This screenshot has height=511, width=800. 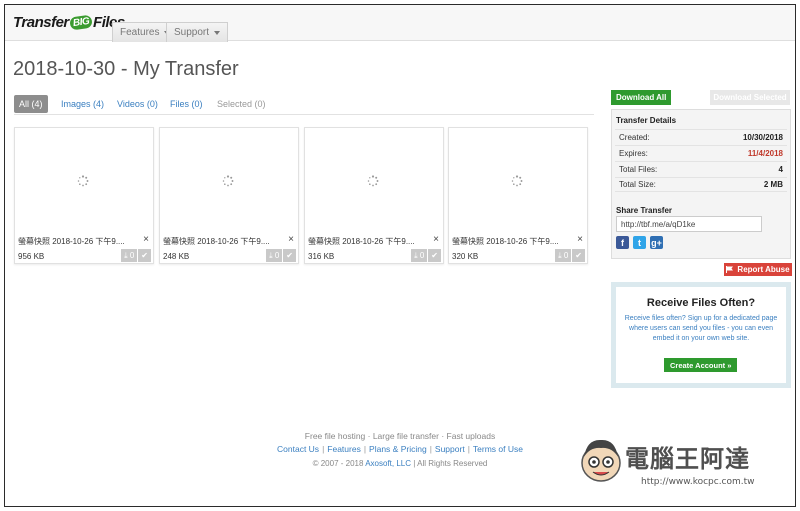 What do you see at coordinates (601, 460) in the screenshot?
I see `mascot-icon` at bounding box center [601, 460].